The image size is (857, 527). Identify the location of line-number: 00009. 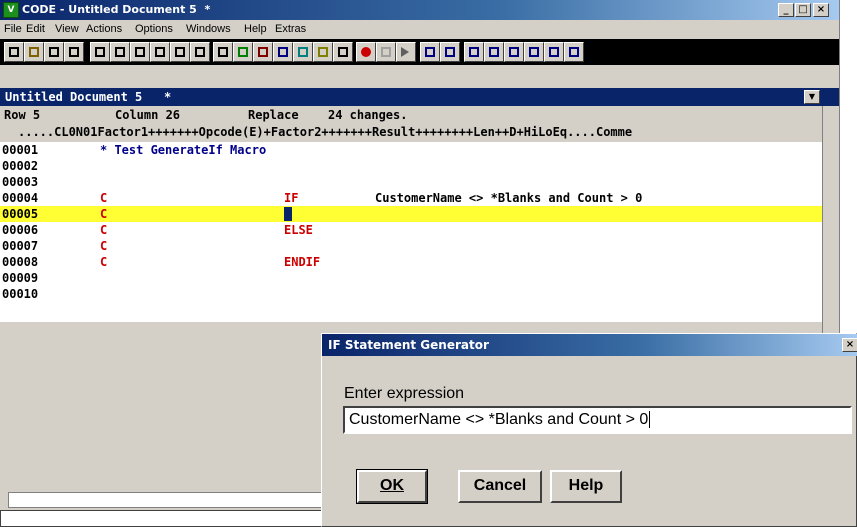
(20, 278).